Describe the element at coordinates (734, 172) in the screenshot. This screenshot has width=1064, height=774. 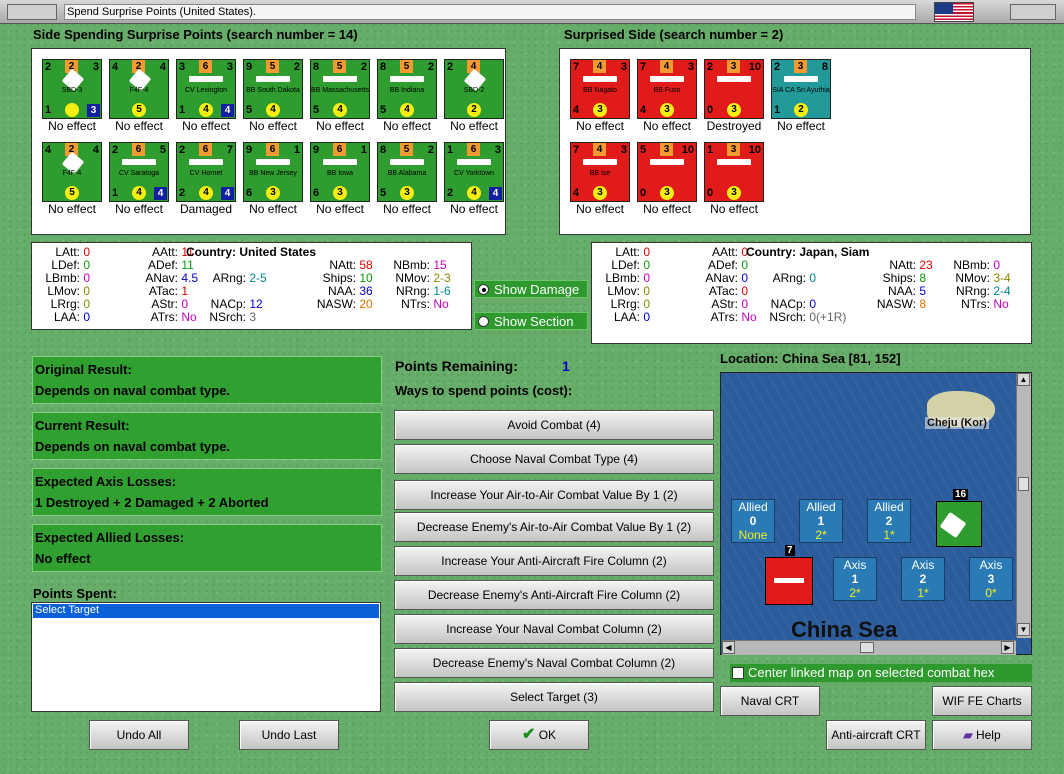
I see `unit-counter: 1 3 10 0 3` at that location.